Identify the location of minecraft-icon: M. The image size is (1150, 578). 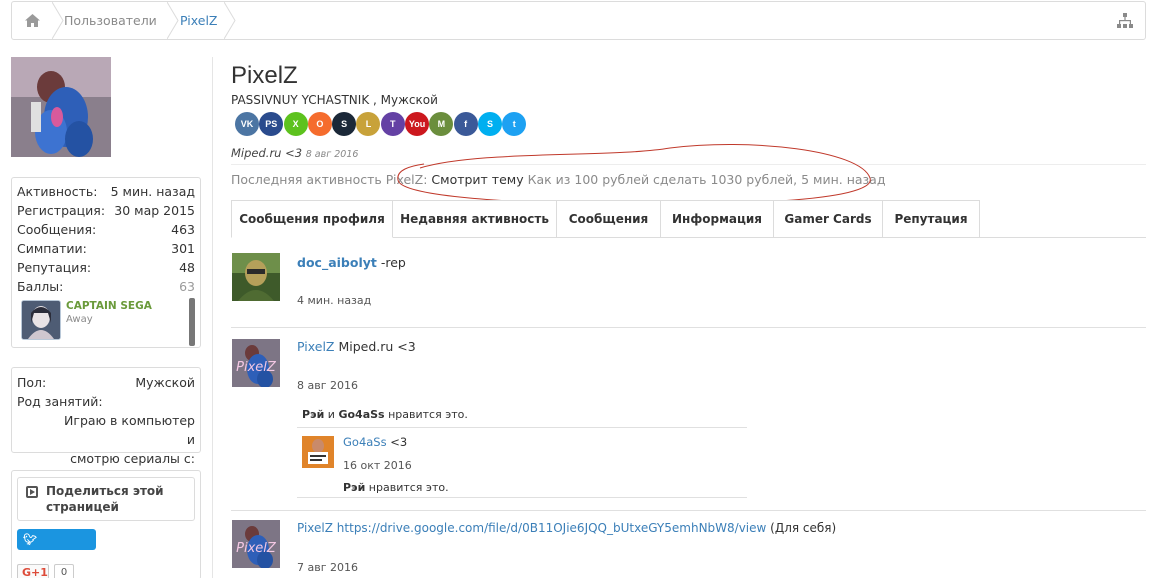
(441, 124).